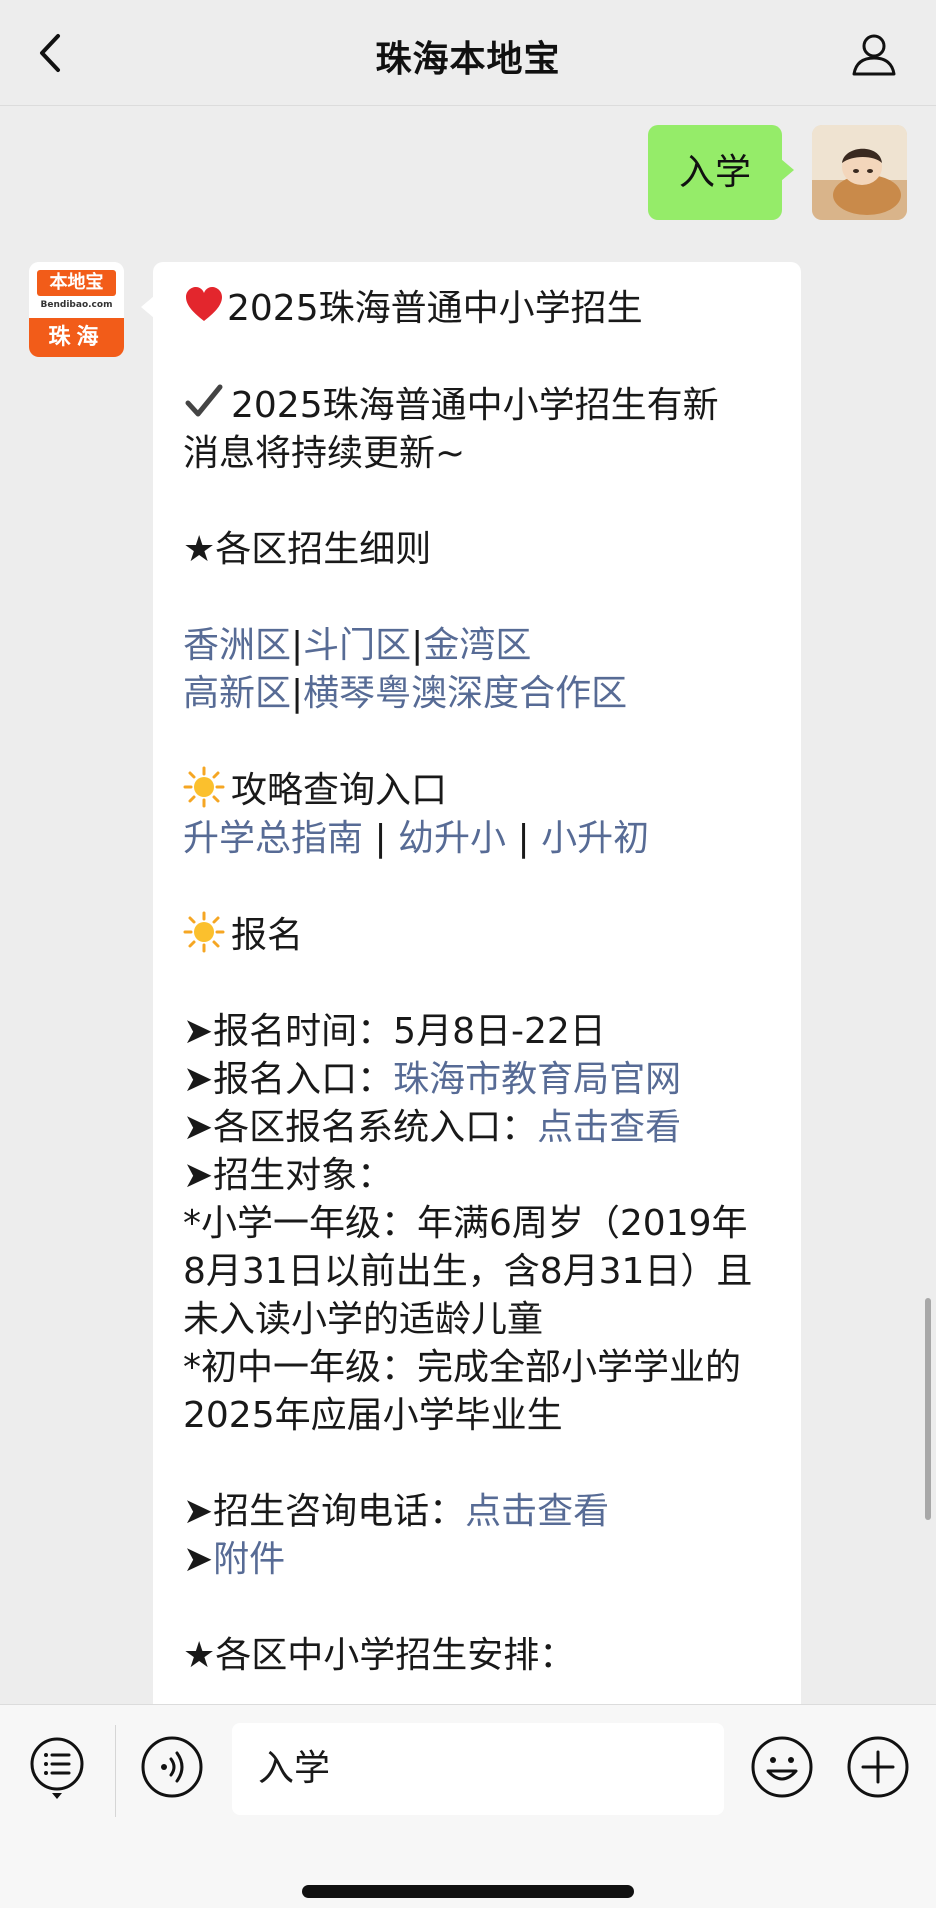 The height and width of the screenshot is (1908, 936). I want to click on attachment-line: ➤附件, so click(477, 1560).